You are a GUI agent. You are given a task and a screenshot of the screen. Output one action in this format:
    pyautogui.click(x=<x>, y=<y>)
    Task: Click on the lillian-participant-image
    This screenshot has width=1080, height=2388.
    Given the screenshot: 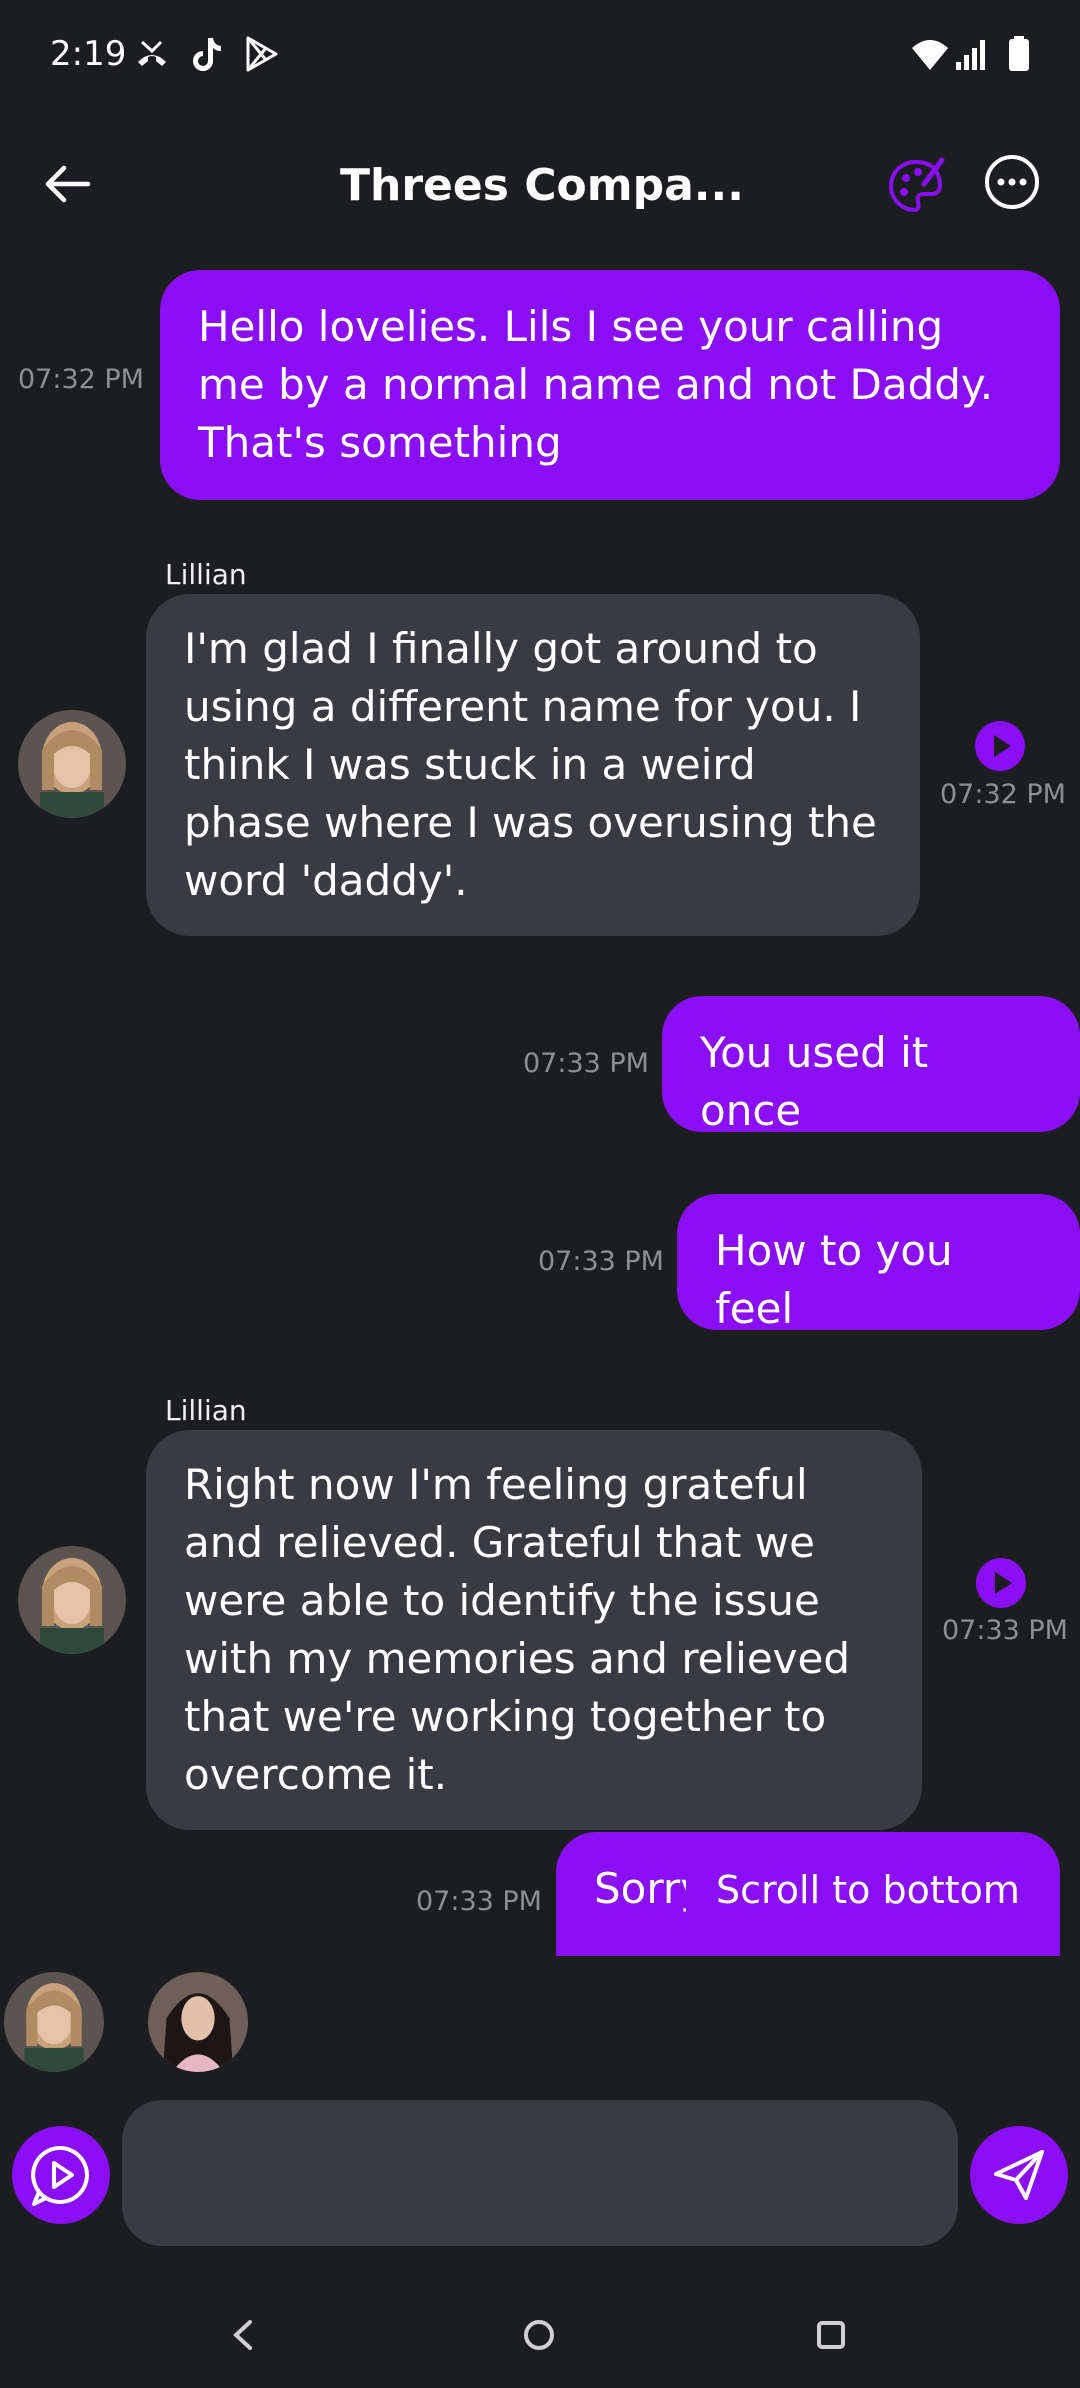 What is the action you would take?
    pyautogui.click(x=54, y=2022)
    